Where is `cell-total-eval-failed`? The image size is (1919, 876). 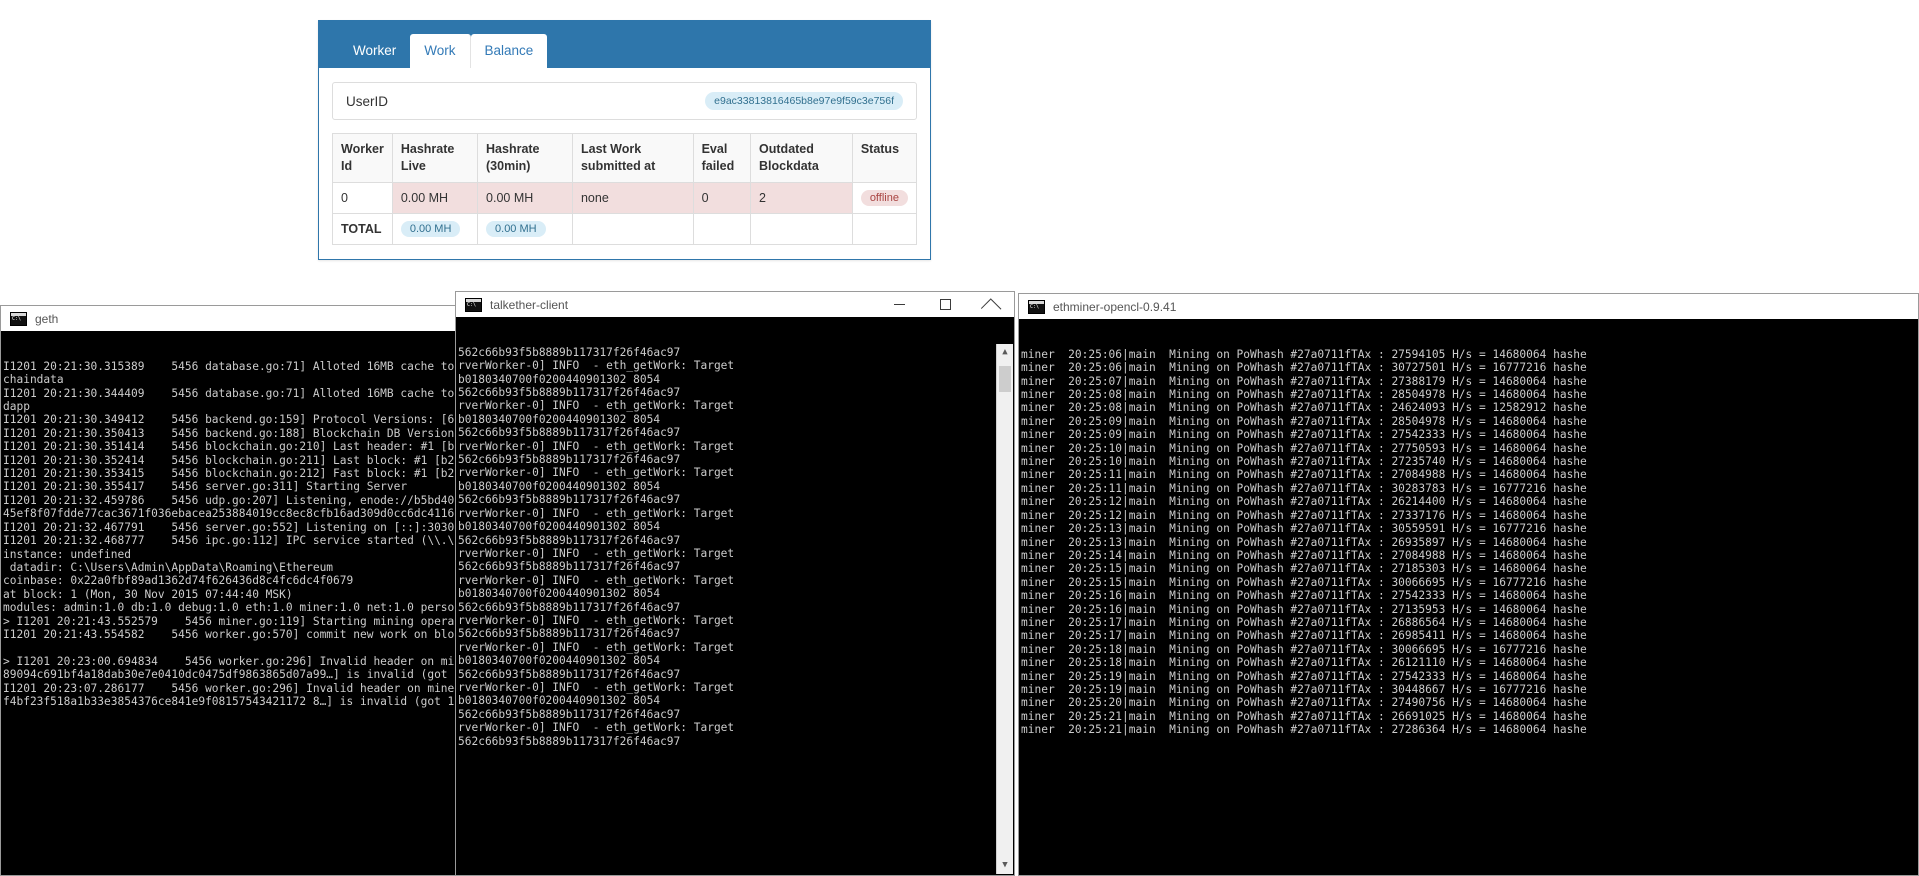
cell-total-eval-failed is located at coordinates (722, 228).